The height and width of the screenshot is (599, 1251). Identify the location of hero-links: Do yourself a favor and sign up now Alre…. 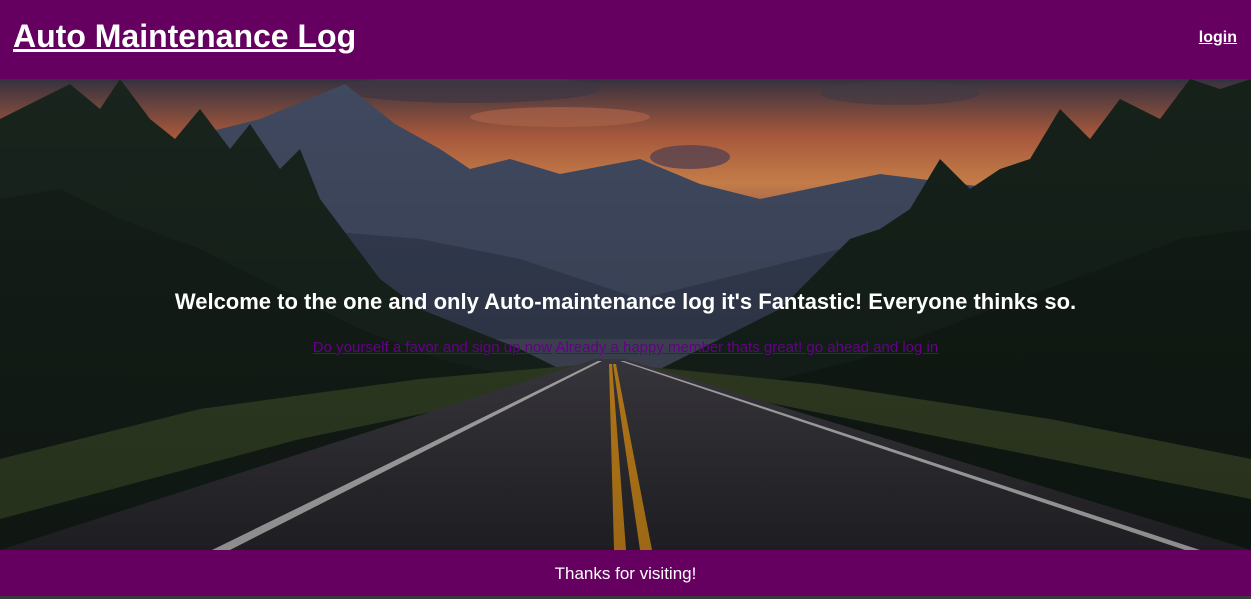
(625, 347).